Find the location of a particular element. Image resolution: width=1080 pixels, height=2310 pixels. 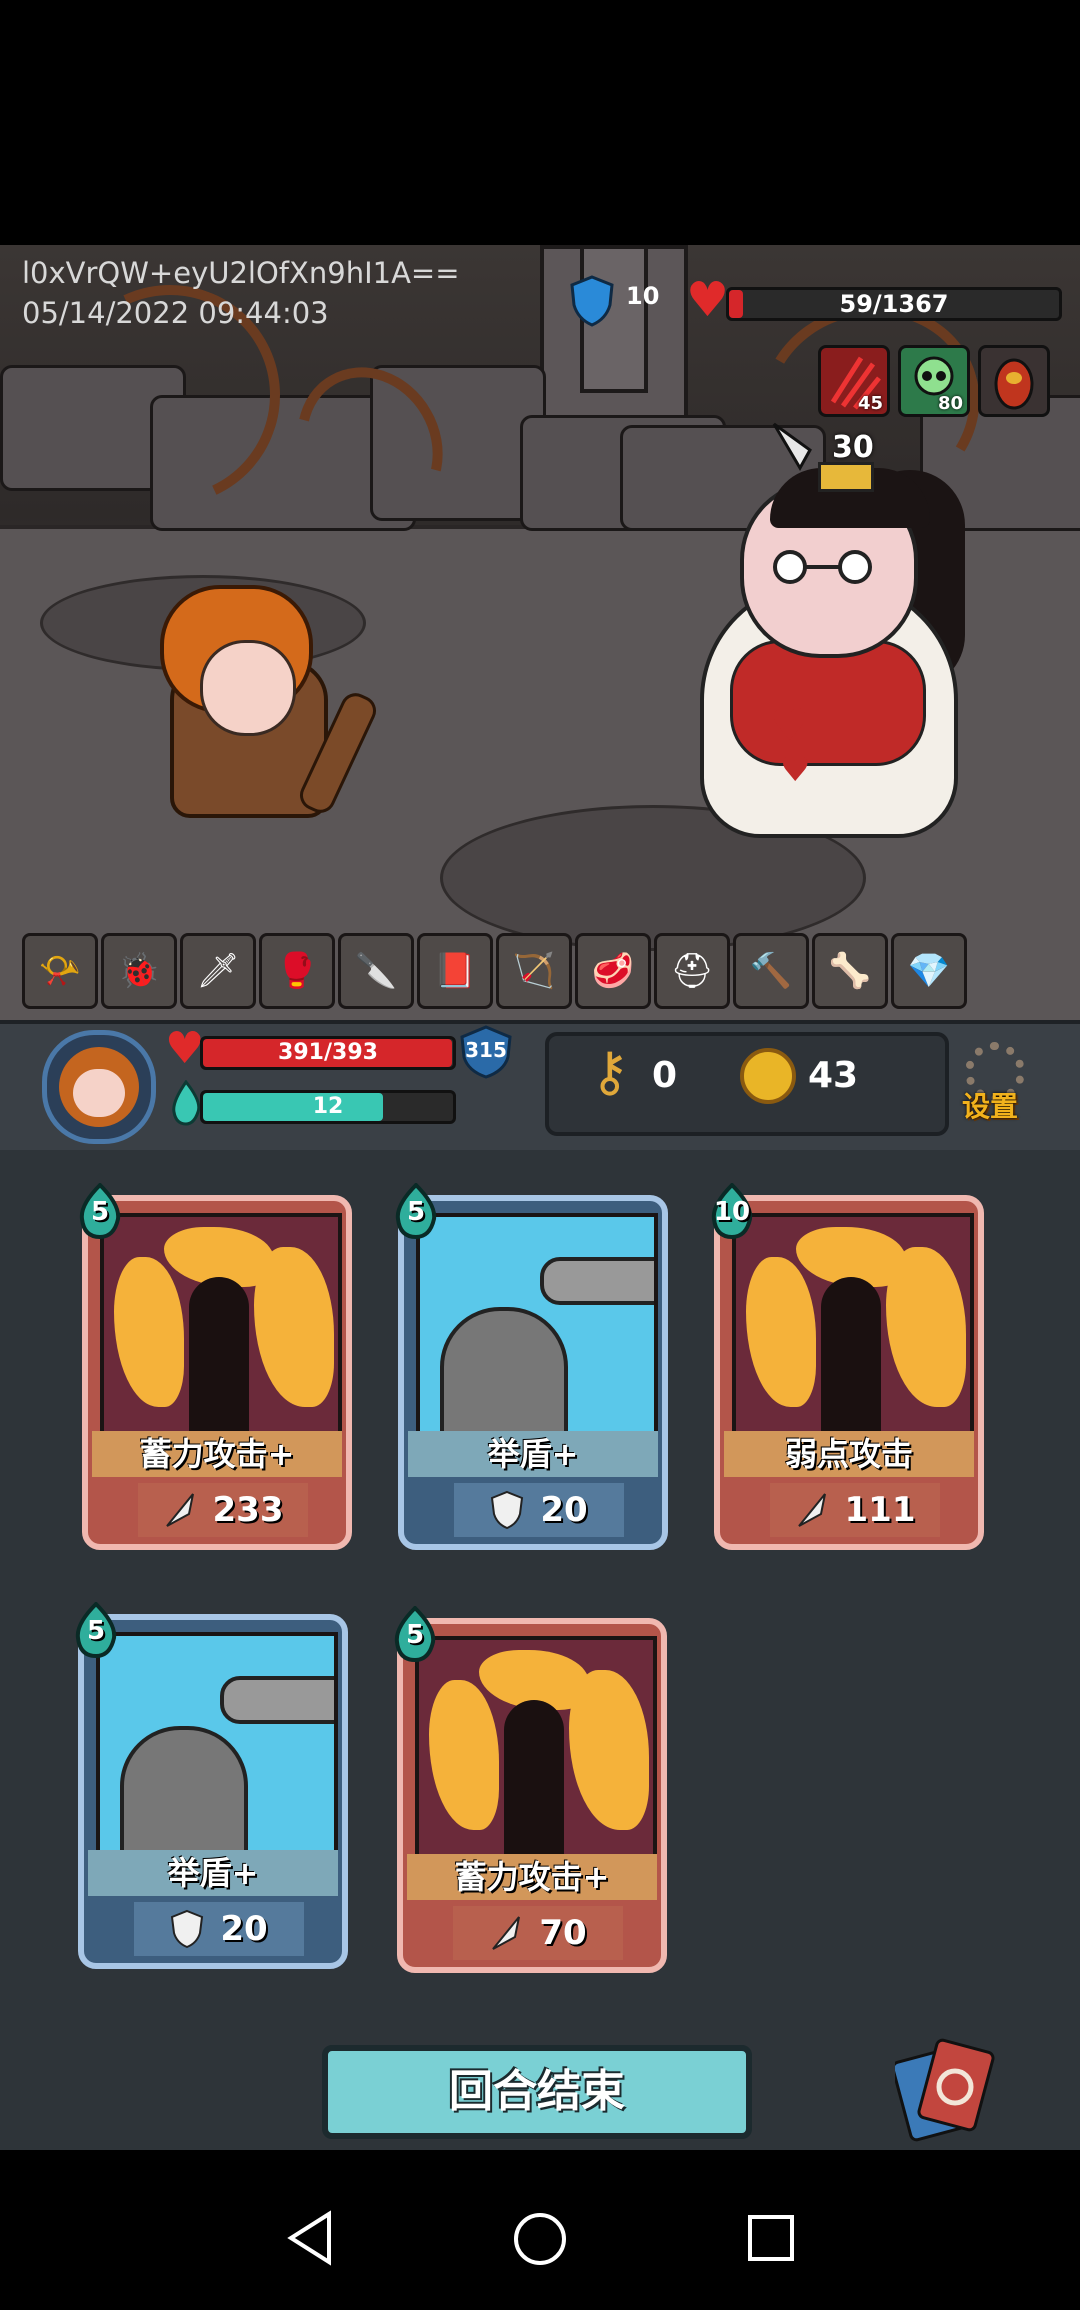

card-attack: 蓄力攻击+ 233 5 is located at coordinates (215, 1366).